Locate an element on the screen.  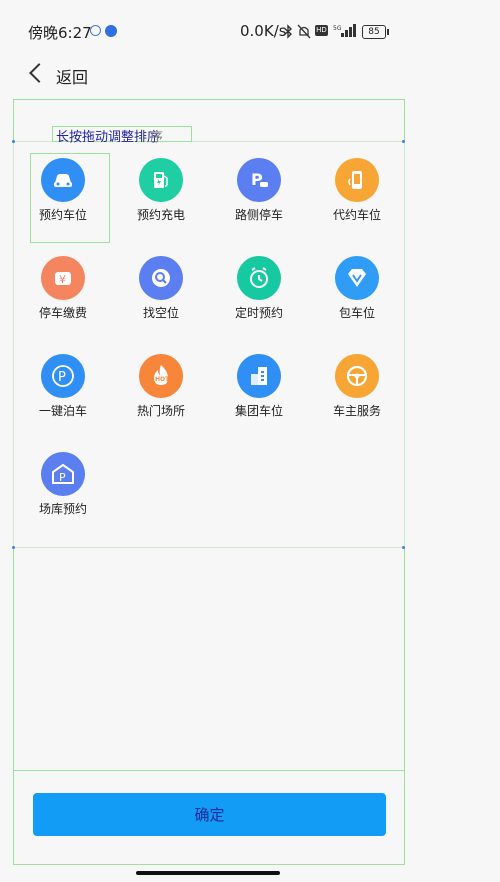
garage-icon: P is located at coordinates (63, 474).